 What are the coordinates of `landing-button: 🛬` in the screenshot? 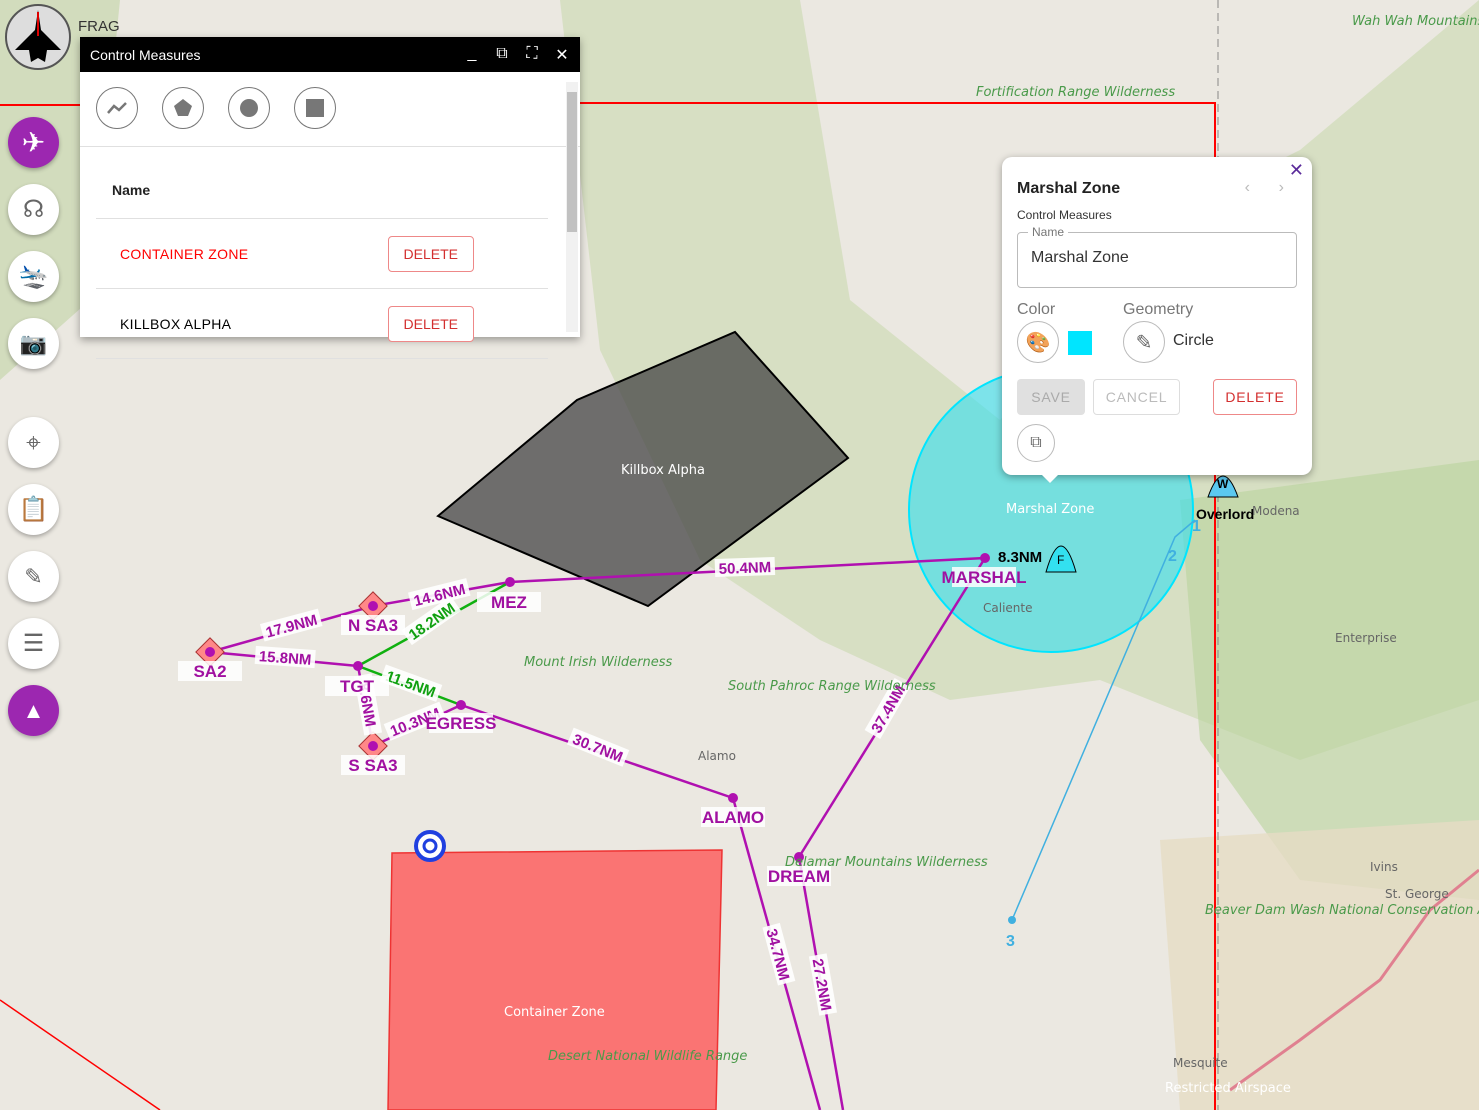 It's located at (33, 276).